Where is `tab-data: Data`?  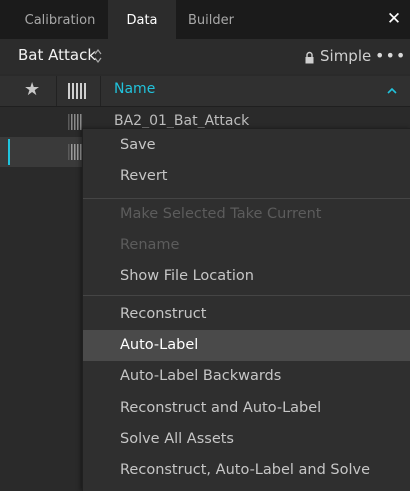 tab-data: Data is located at coordinates (142, 19).